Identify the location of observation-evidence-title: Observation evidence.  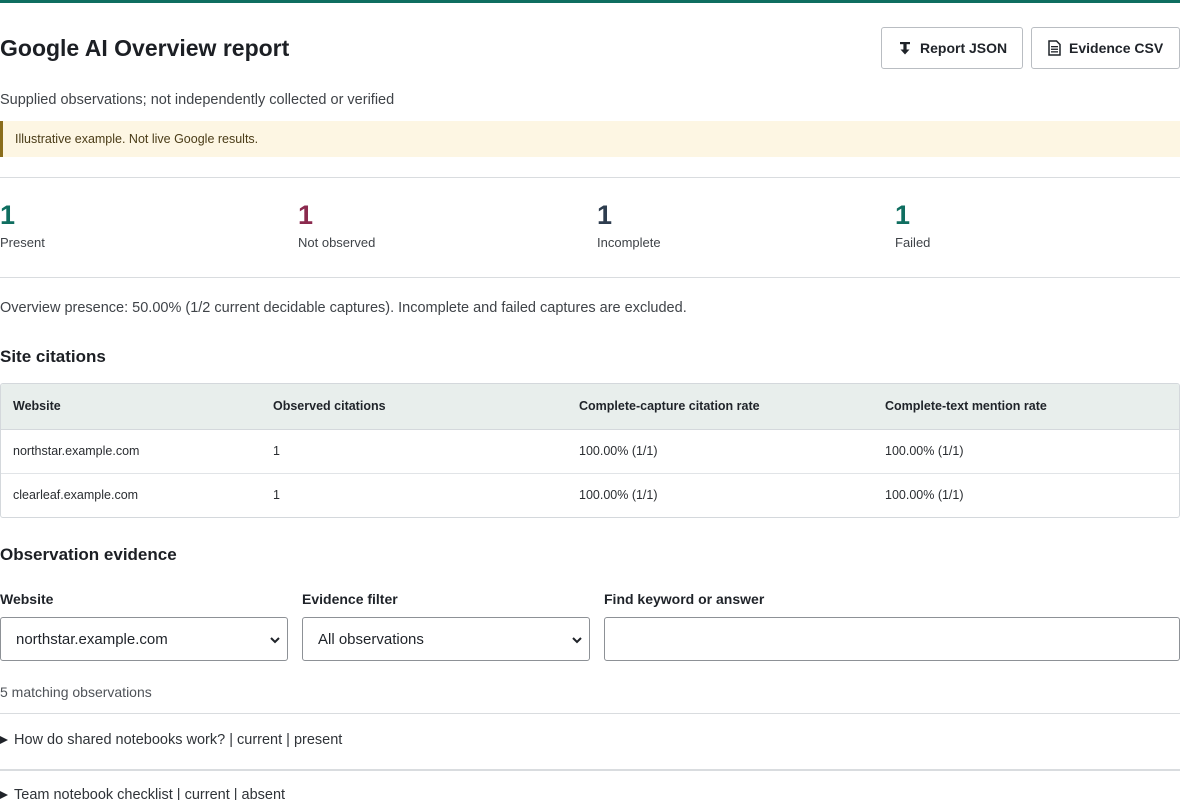
(88, 554).